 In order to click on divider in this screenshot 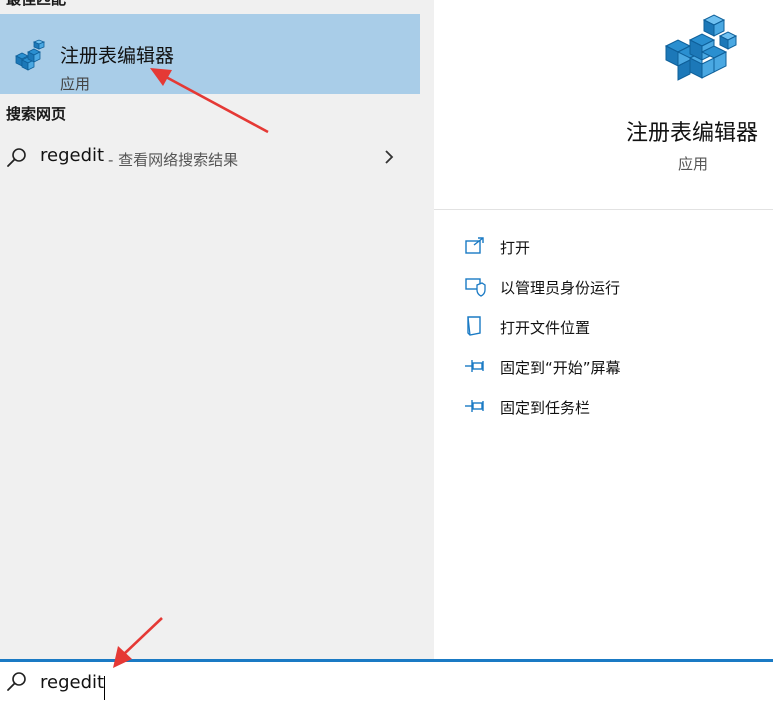, I will do `click(603, 209)`.